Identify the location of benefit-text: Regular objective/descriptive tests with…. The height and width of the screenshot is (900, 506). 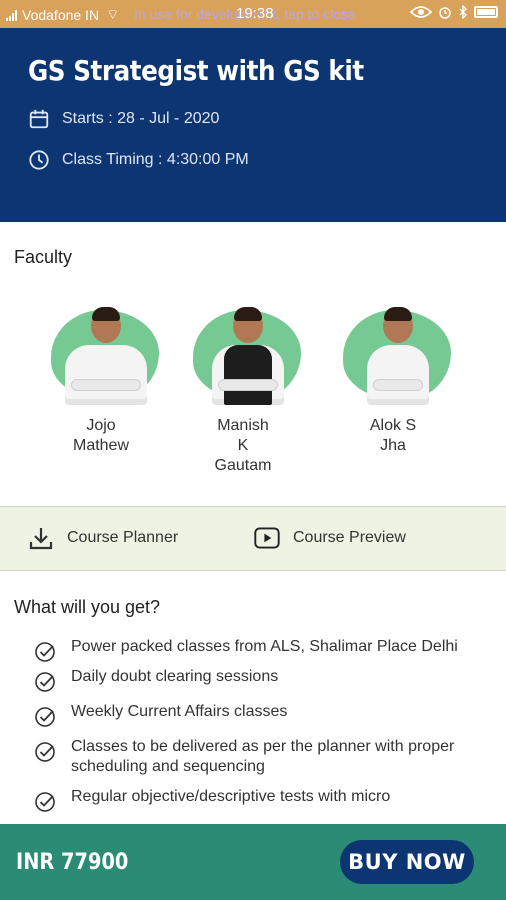
(231, 796).